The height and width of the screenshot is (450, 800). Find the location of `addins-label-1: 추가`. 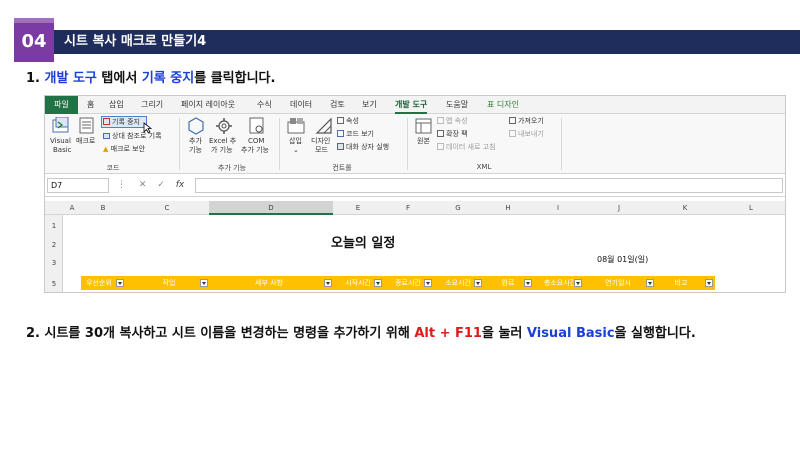

addins-label-1: 추가 is located at coordinates (195, 141).